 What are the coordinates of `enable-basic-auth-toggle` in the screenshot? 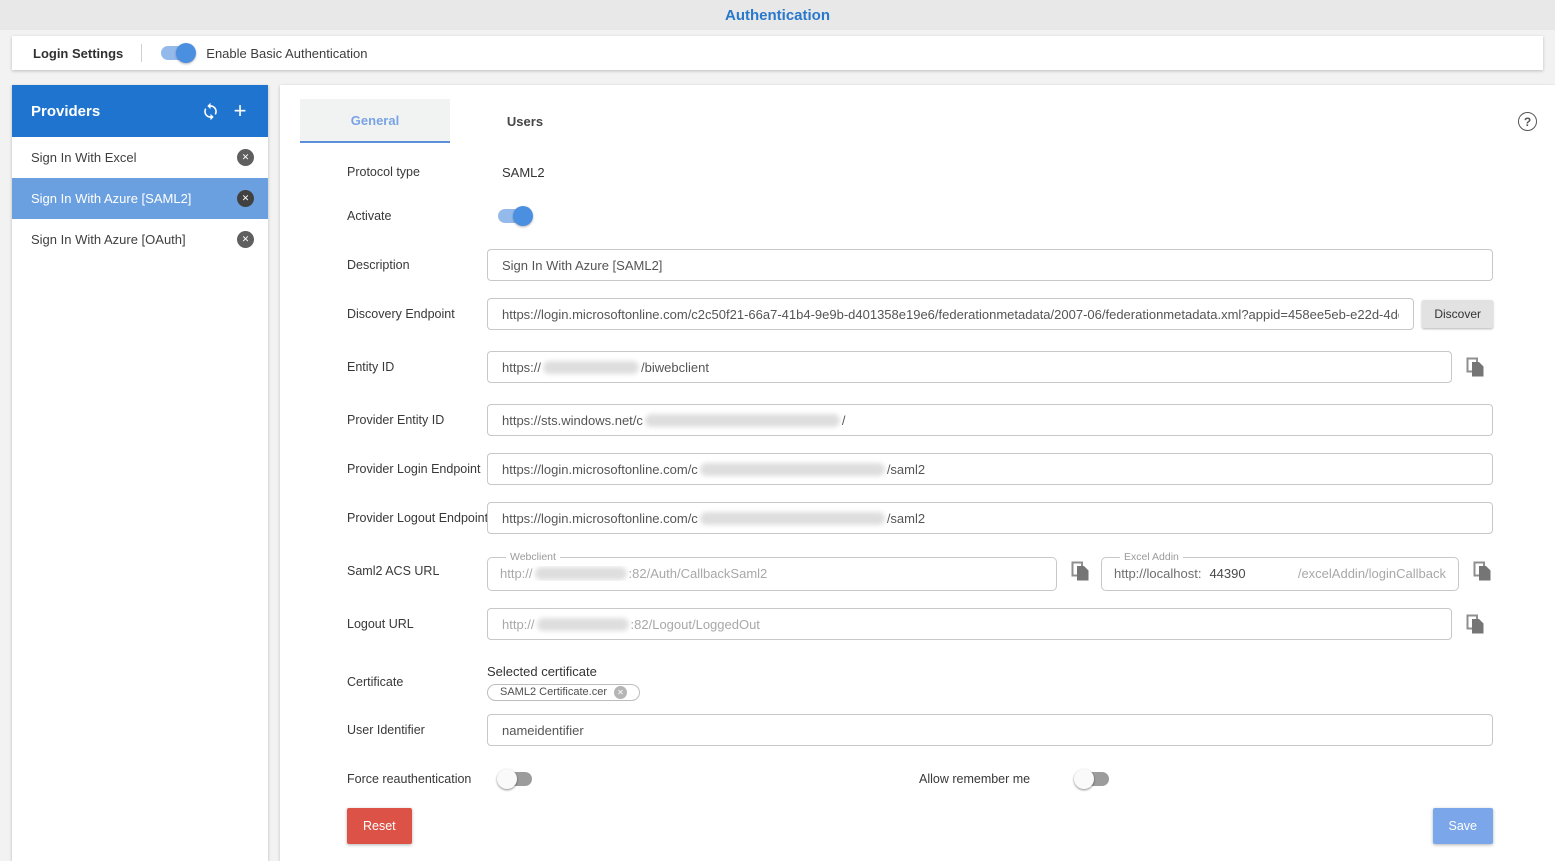 It's located at (178, 53).